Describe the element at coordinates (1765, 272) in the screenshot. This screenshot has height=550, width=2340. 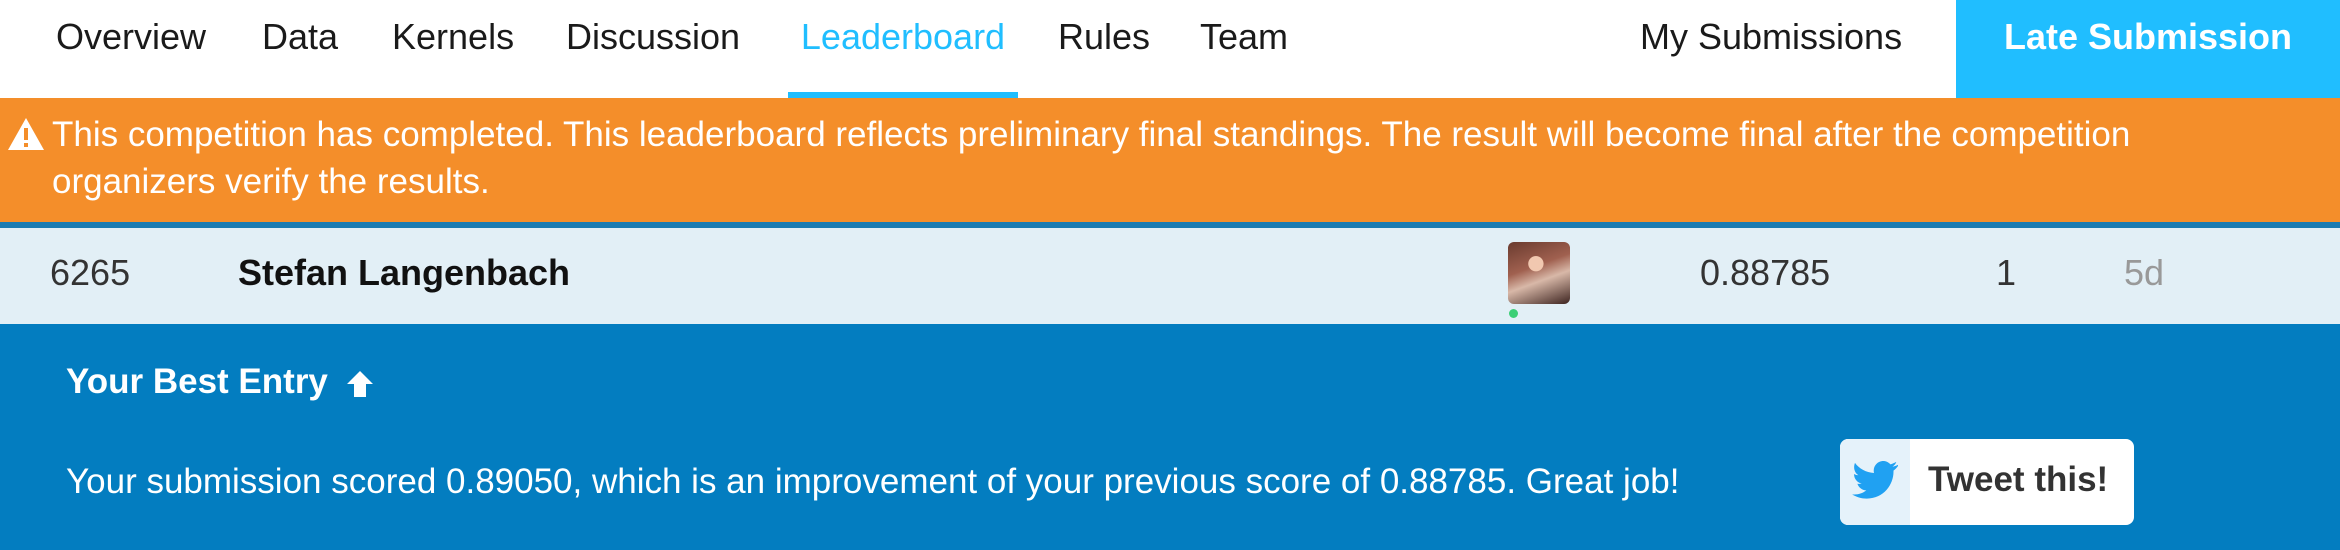
I see `score-value: 0.88785` at that location.